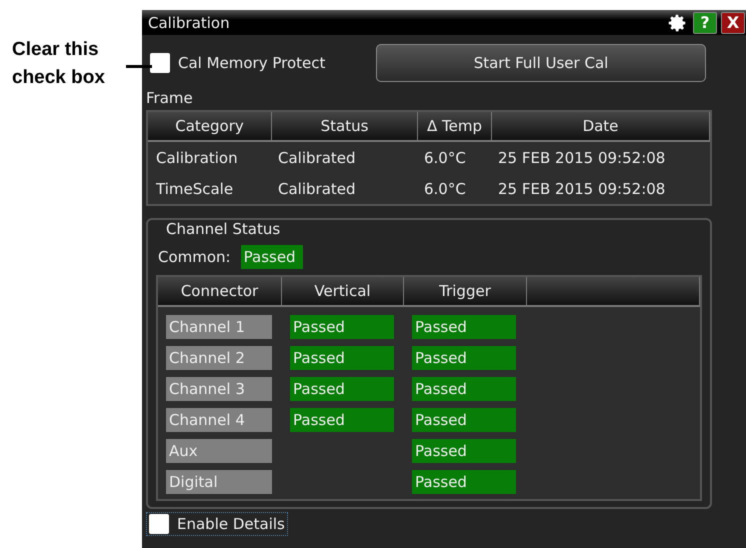  What do you see at coordinates (219, 326) in the screenshot?
I see `connector-label: Channel 1` at bounding box center [219, 326].